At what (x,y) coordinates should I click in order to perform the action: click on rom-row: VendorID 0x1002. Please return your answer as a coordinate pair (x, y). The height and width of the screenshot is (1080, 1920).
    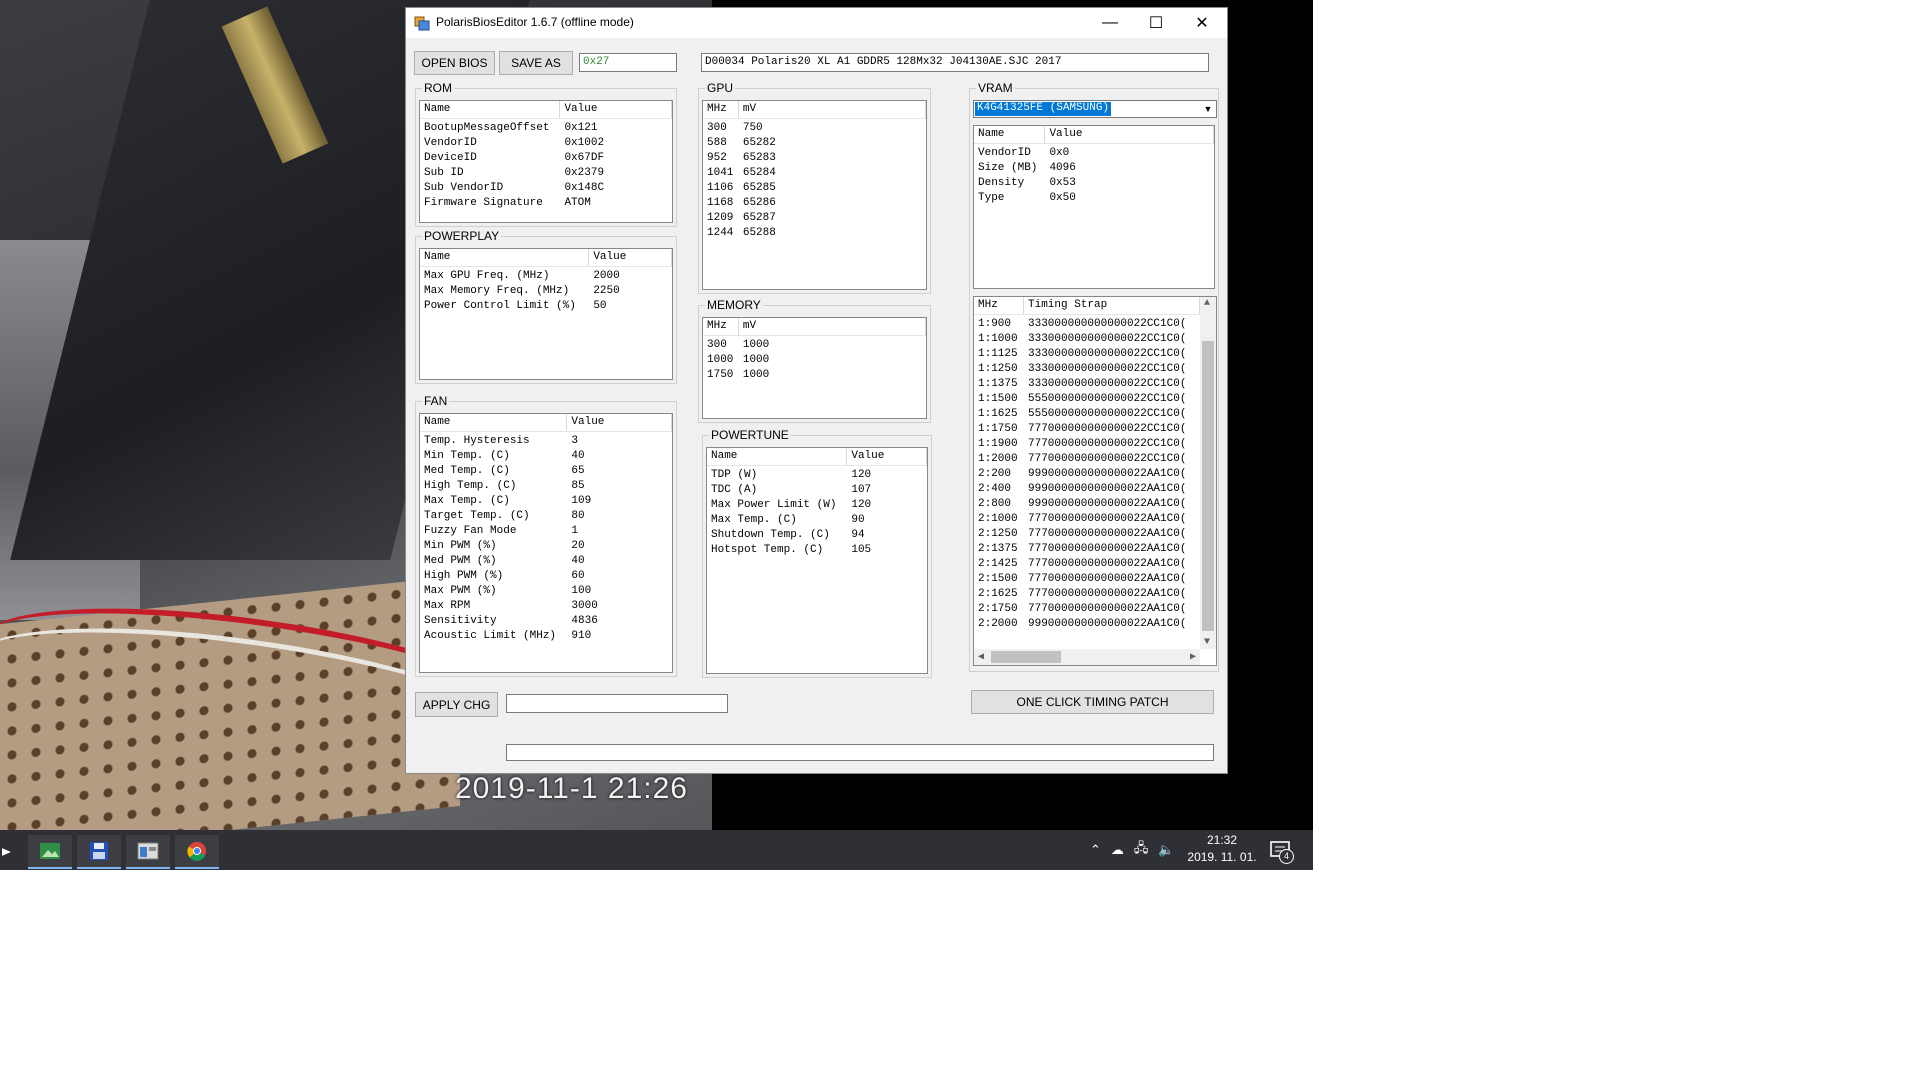
    Looking at the image, I should click on (546, 144).